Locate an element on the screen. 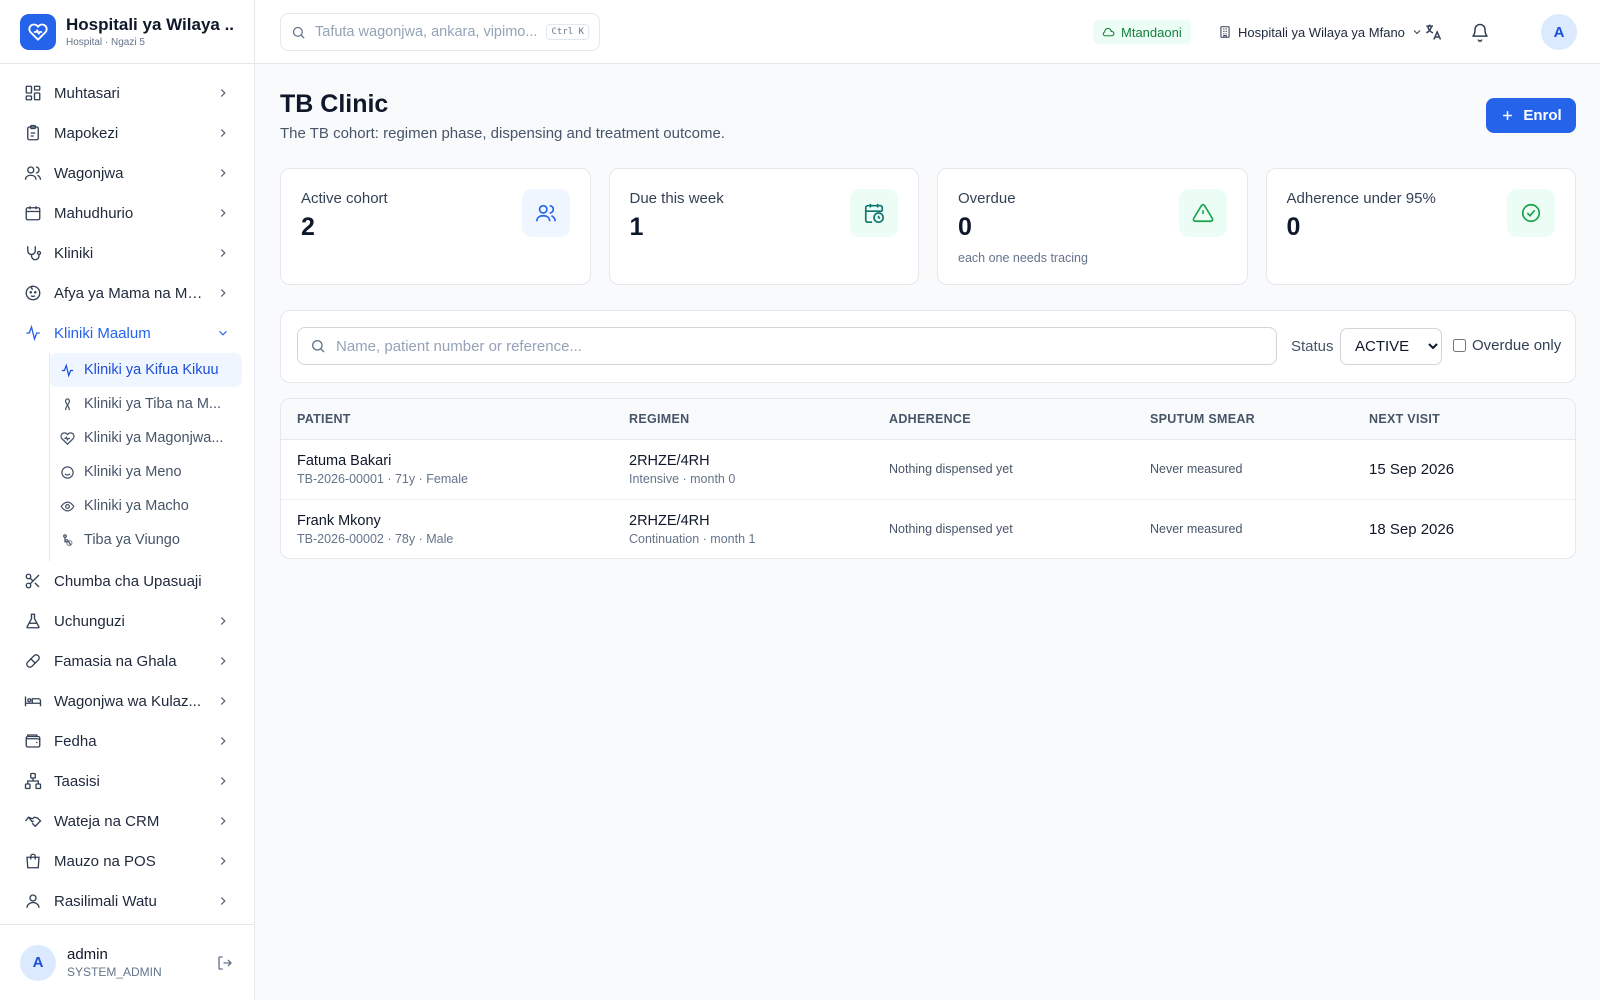 The height and width of the screenshot is (1000, 1600). sidebar-item-label: Muhtasari is located at coordinates (87, 93).